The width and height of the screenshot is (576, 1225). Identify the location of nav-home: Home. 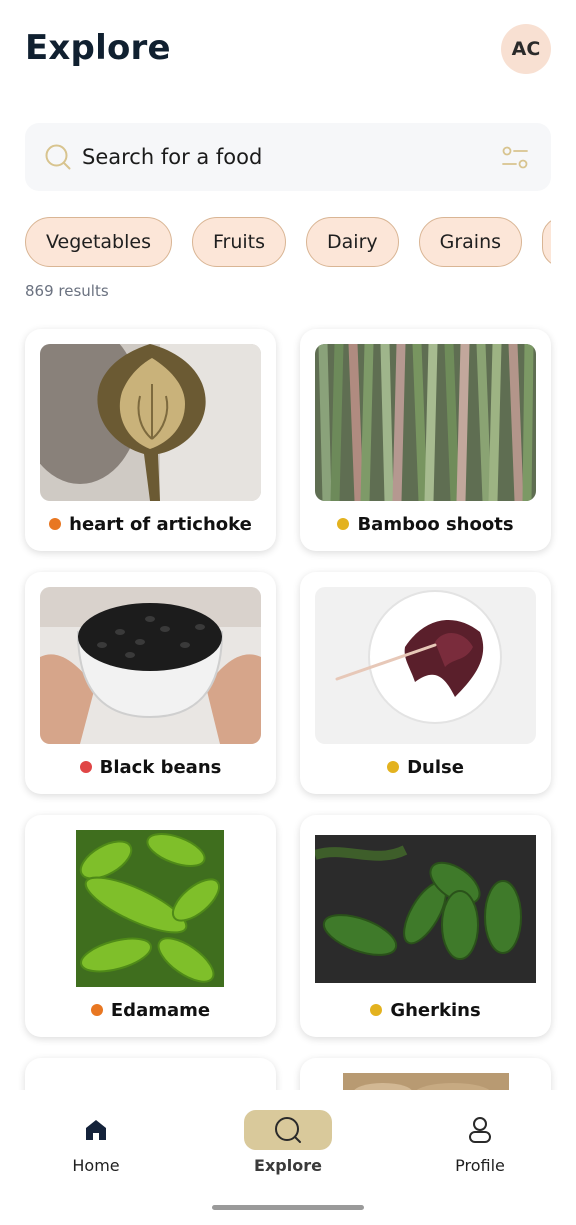
(96, 1145).